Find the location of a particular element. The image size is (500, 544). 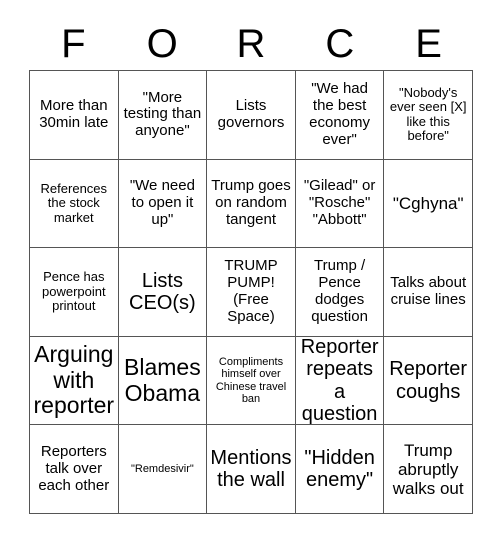

bingo-cell: Pence has powerpoint printout is located at coordinates (74, 292).